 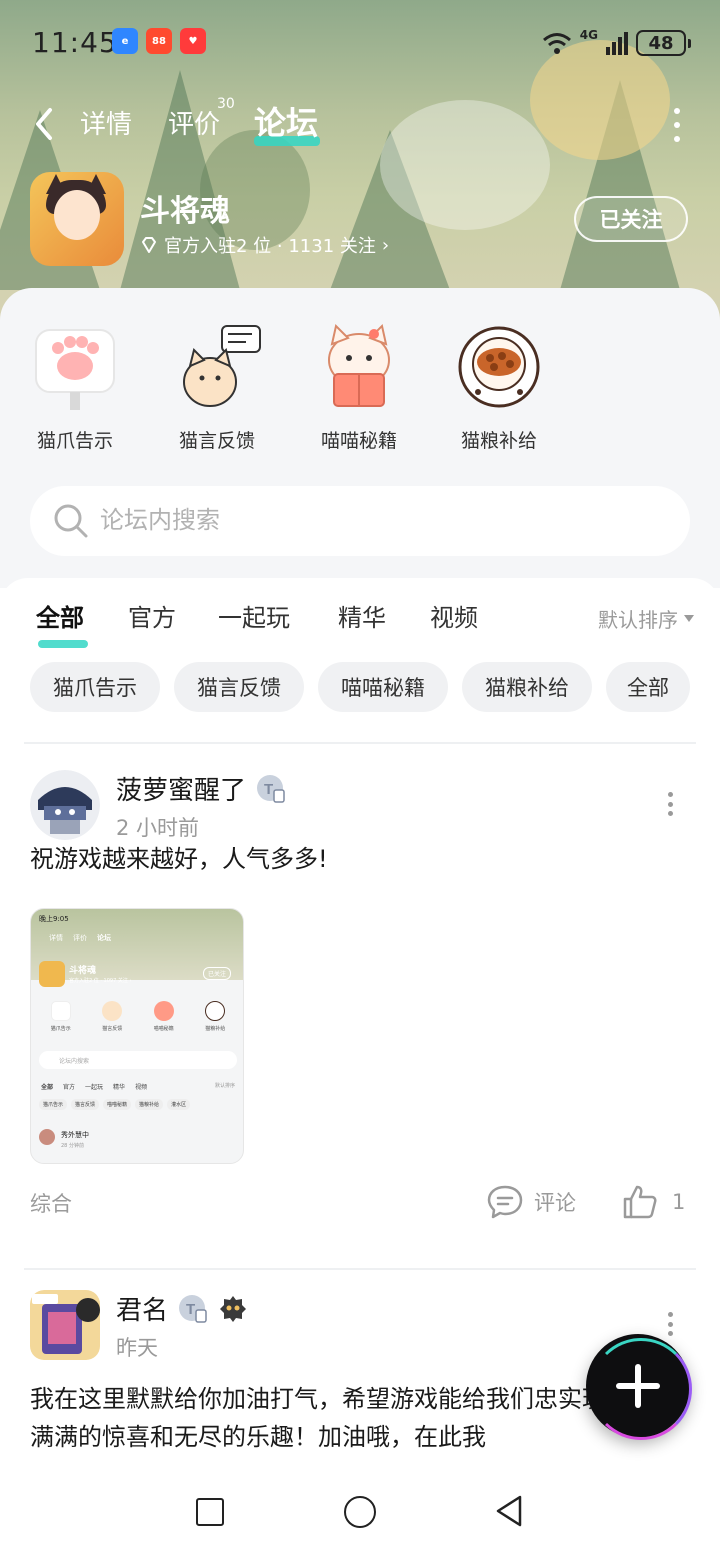 I want to click on chip-cat-guide: 喵喵秘籍, so click(x=383, y=687).